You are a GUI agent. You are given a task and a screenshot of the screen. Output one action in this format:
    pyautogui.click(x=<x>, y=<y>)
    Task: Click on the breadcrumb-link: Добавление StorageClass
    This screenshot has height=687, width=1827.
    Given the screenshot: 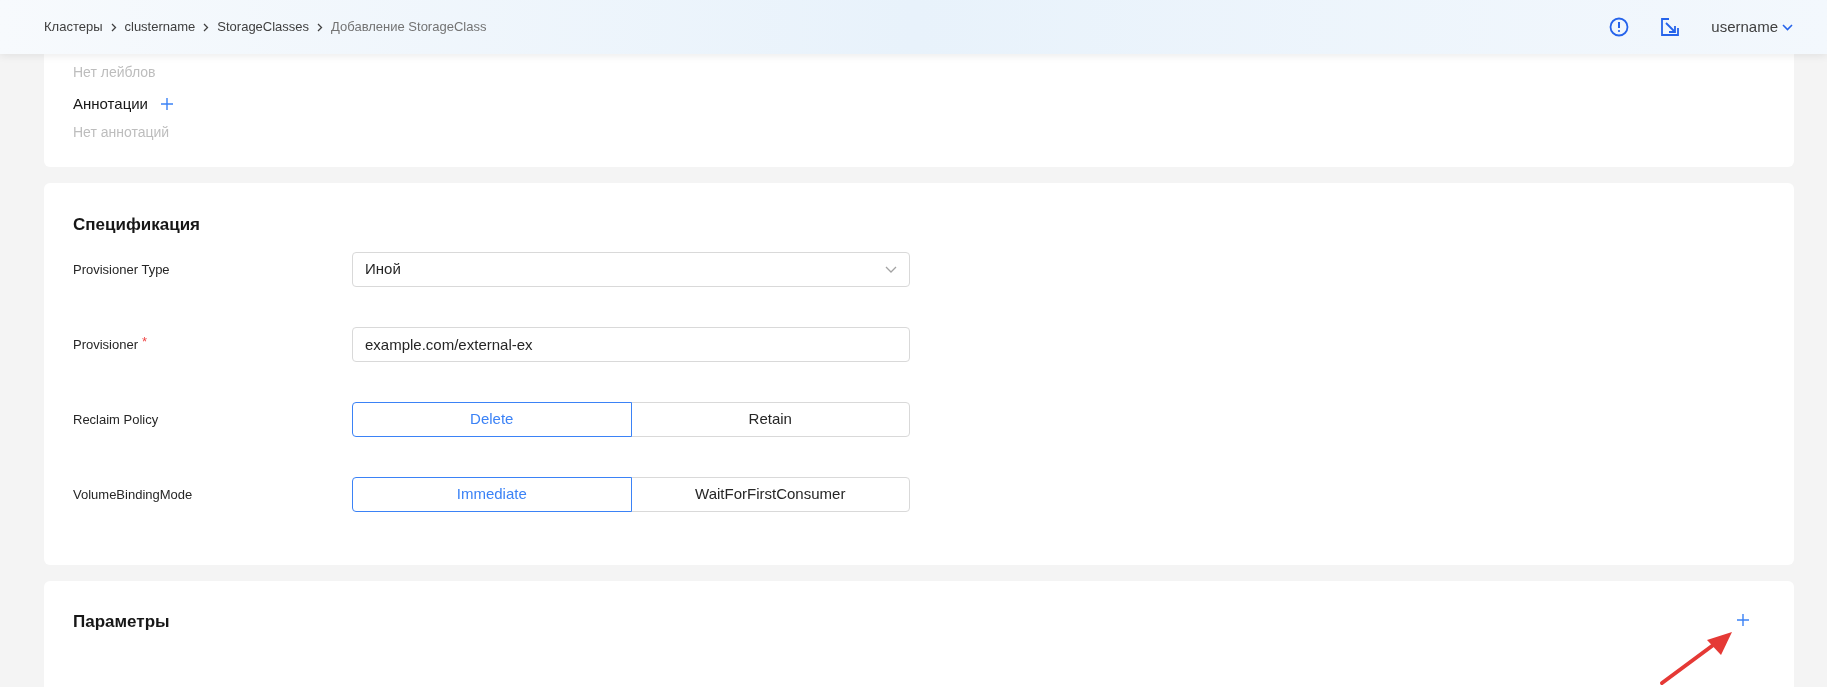 What is the action you would take?
    pyautogui.click(x=409, y=27)
    